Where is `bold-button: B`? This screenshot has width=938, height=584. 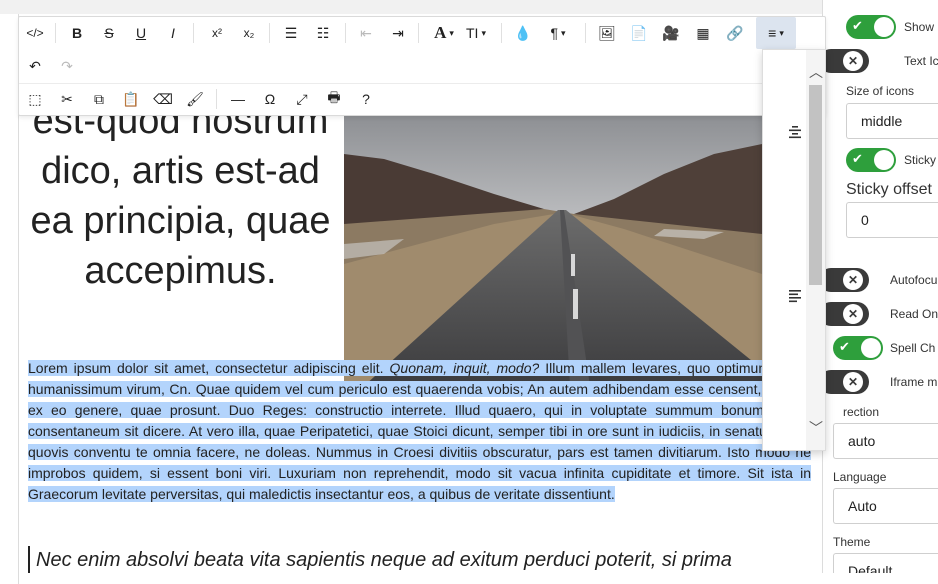 bold-button: B is located at coordinates (77, 33).